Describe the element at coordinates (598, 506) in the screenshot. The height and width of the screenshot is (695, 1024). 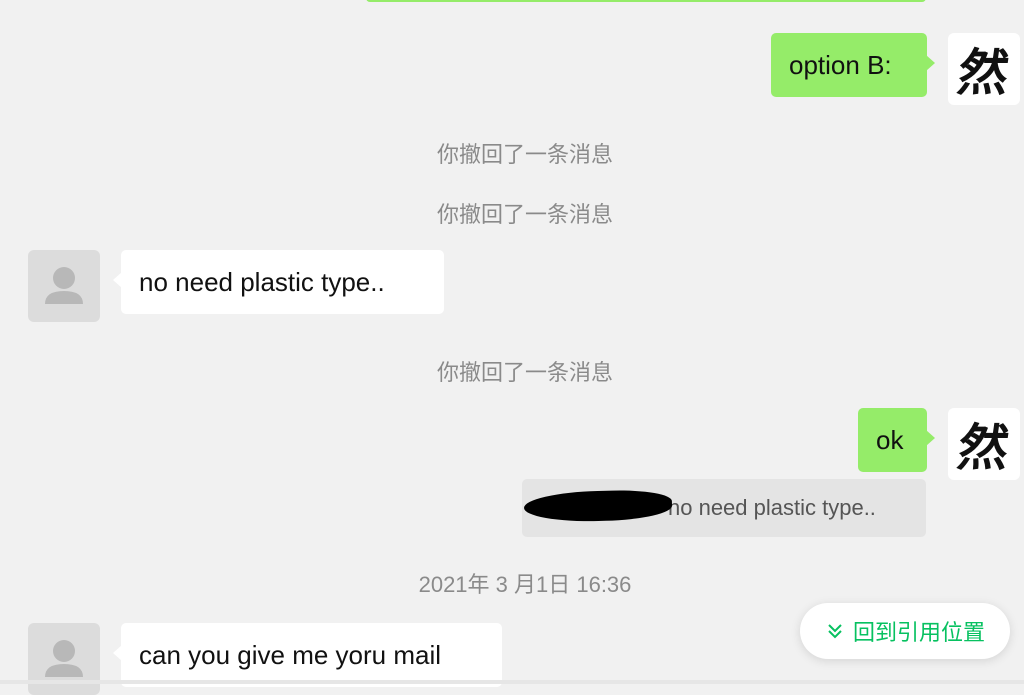
I see `redaction-mark` at that location.